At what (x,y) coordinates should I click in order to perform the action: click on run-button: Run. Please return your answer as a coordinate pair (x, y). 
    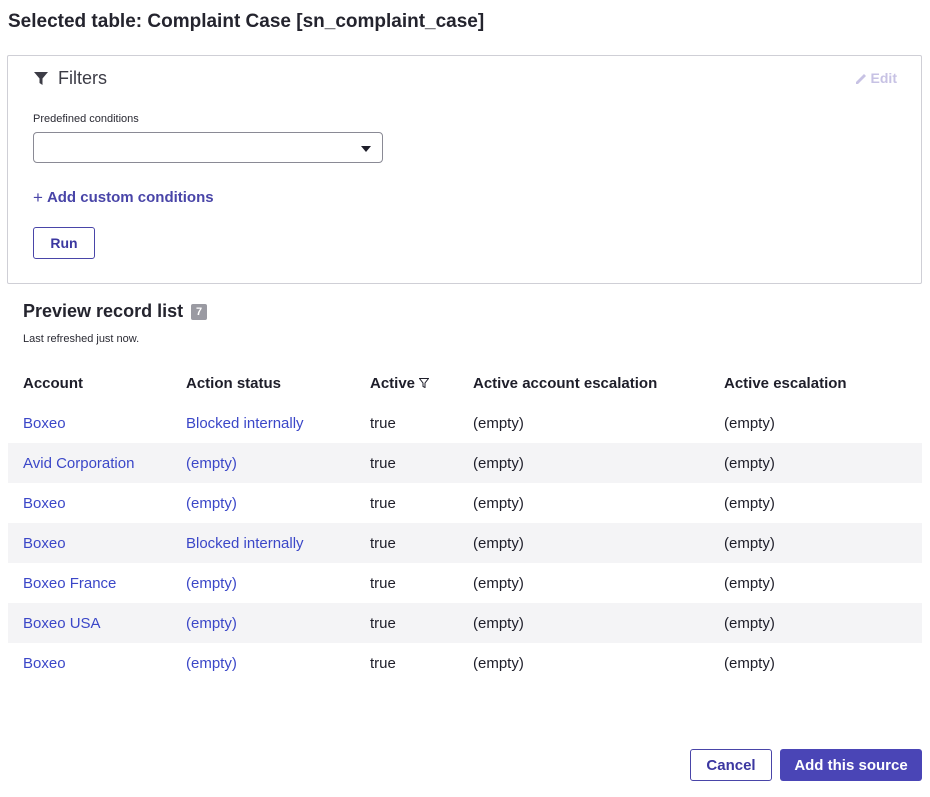
    Looking at the image, I should click on (64, 243).